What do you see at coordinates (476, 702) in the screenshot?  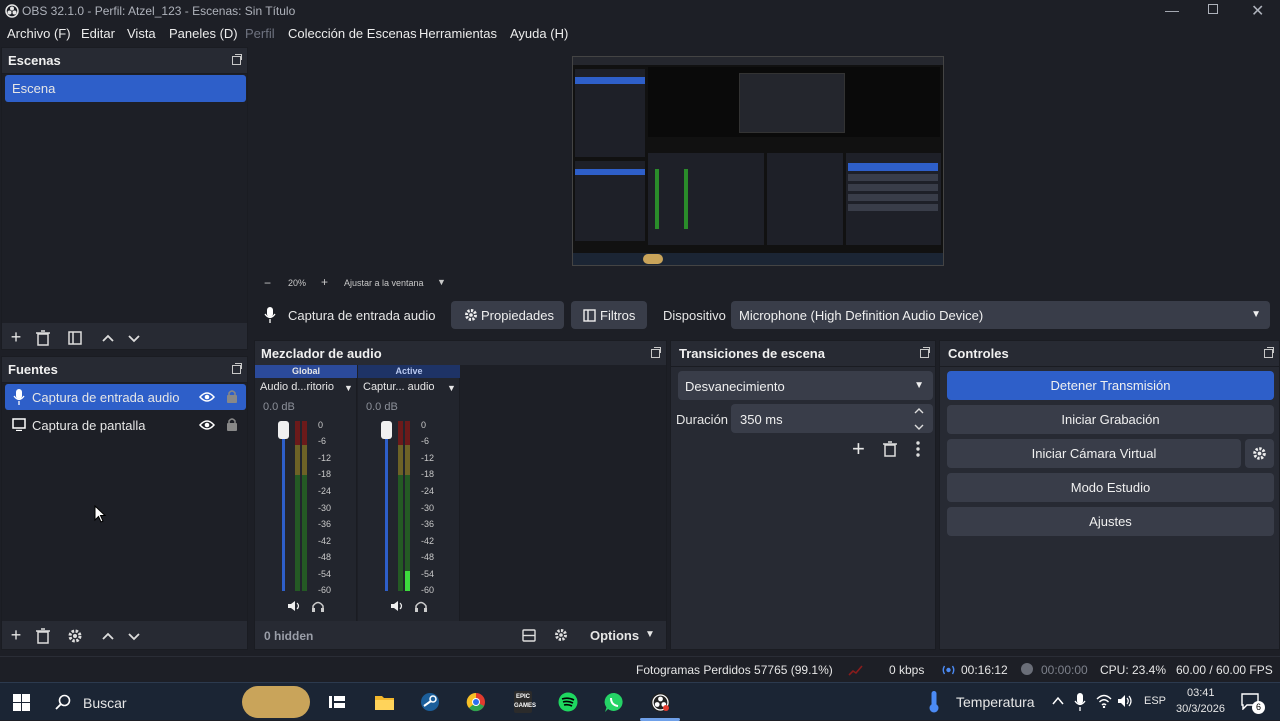 I see `chrome-icon` at bounding box center [476, 702].